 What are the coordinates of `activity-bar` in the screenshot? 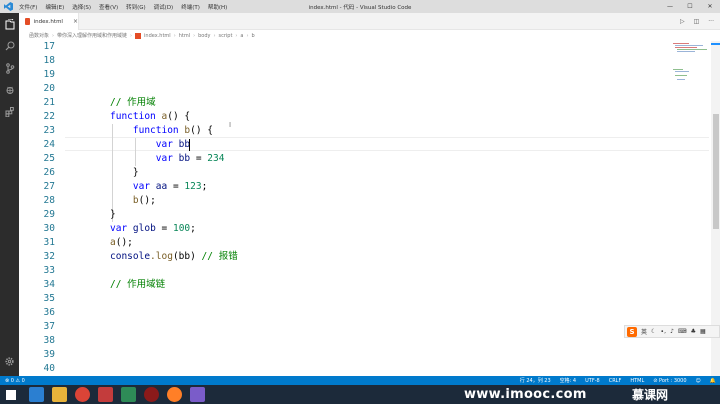 It's located at (9, 194).